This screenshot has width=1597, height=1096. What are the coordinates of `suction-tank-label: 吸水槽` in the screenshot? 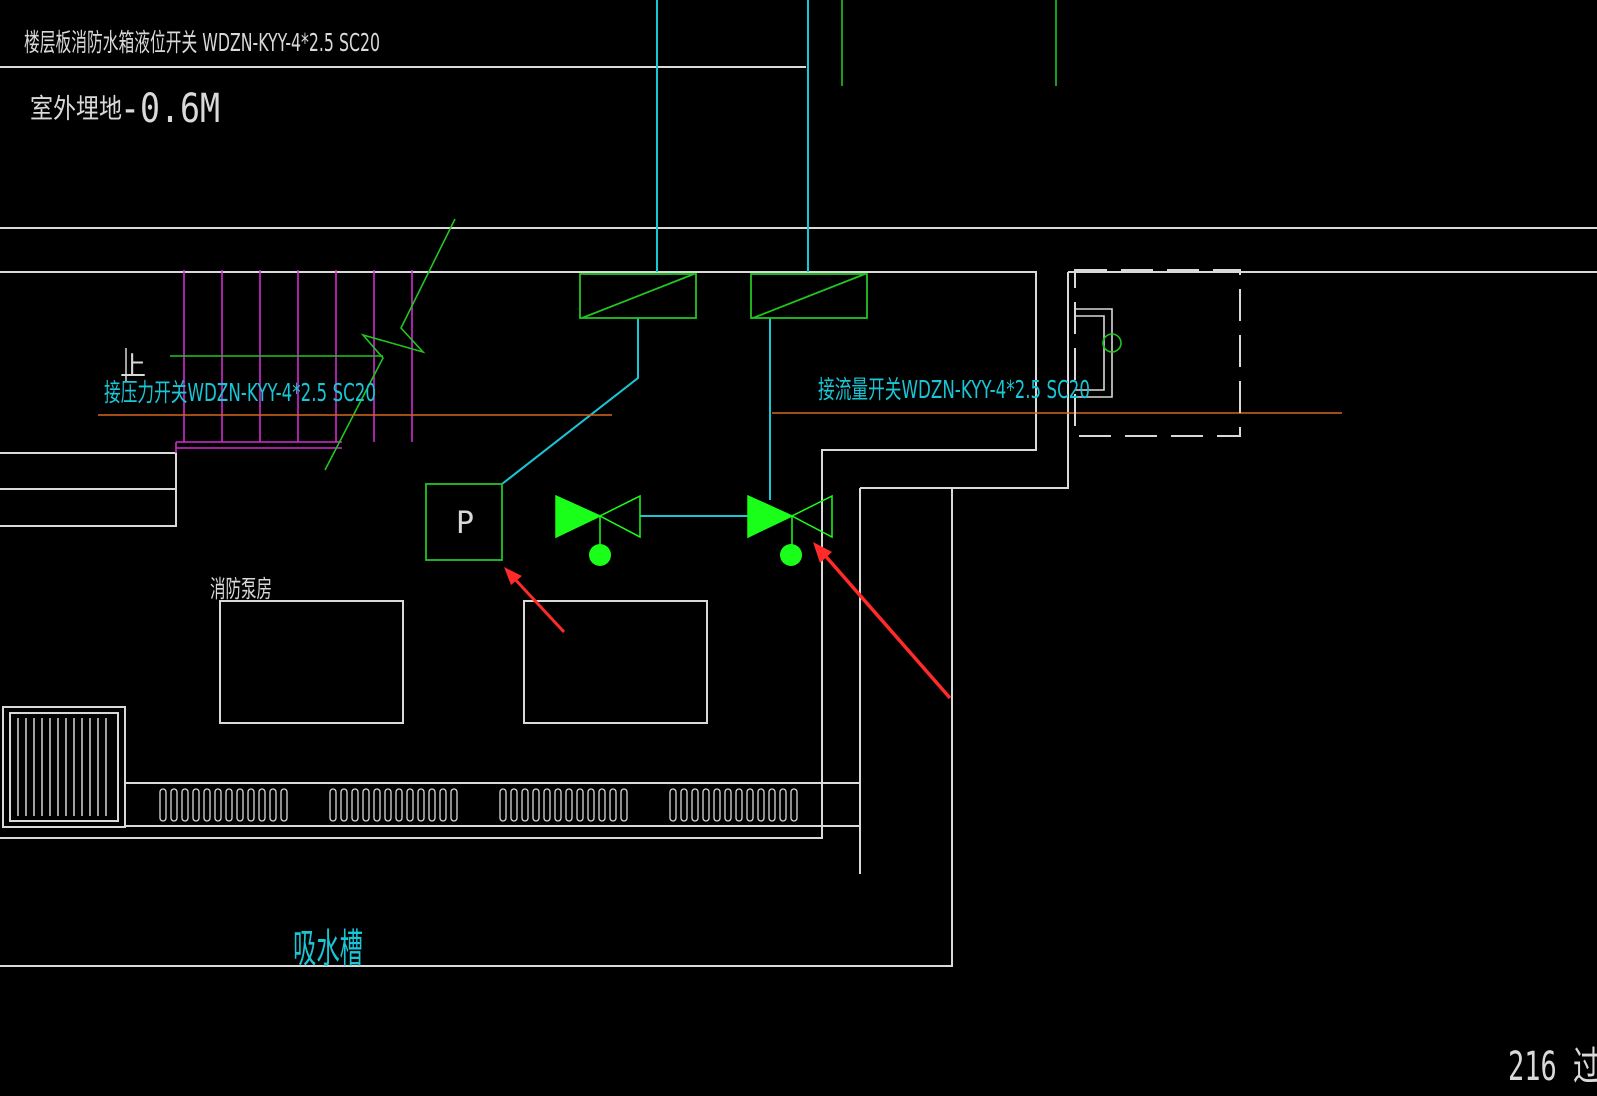 It's located at (328, 949).